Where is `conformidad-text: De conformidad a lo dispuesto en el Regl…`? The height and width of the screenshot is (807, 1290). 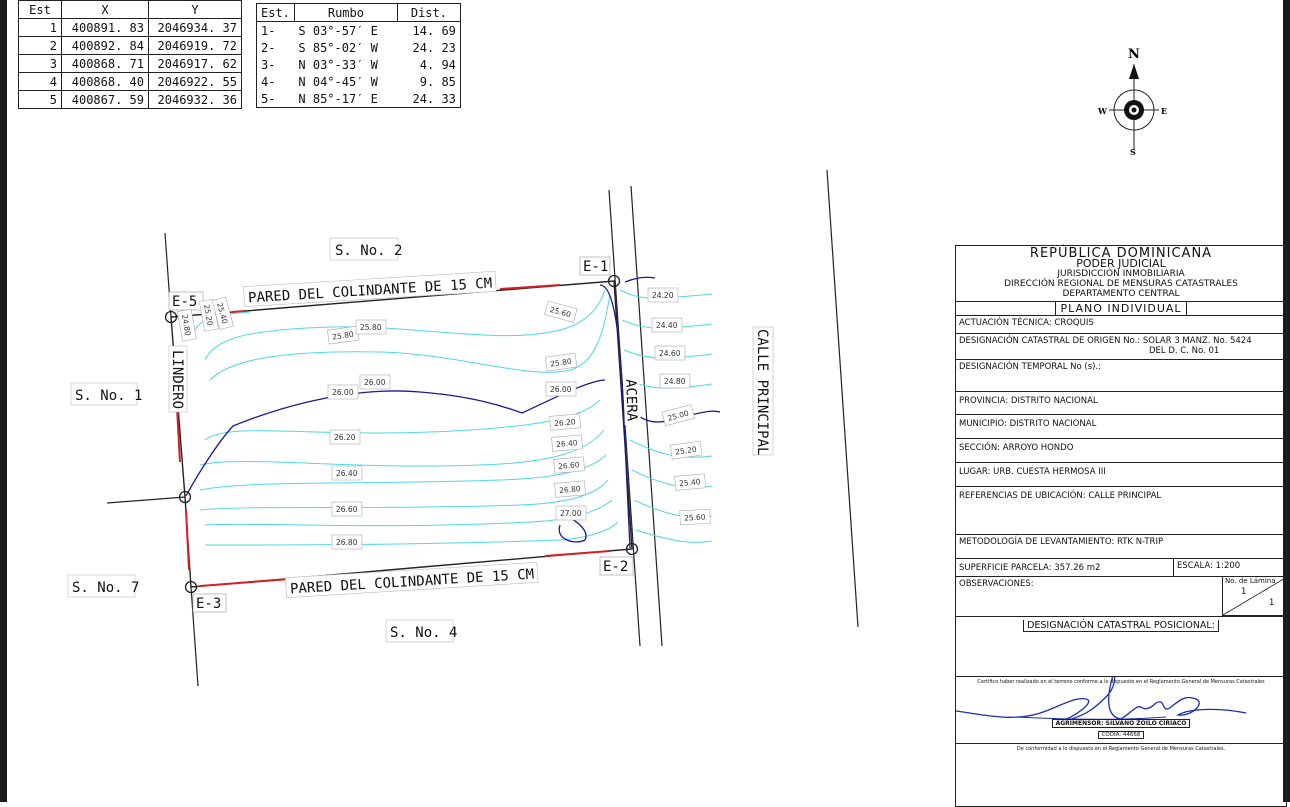
conformidad-text: De conformidad a lo dispuesto en el Regl… is located at coordinates (1121, 749).